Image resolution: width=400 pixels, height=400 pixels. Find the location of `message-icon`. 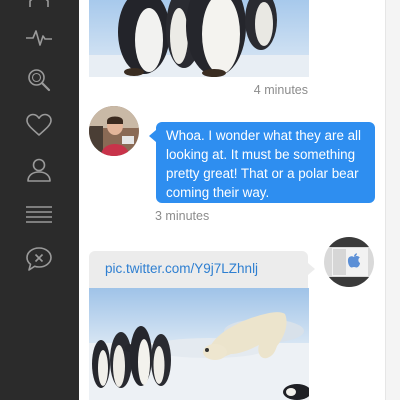

message-icon is located at coordinates (39, 259).